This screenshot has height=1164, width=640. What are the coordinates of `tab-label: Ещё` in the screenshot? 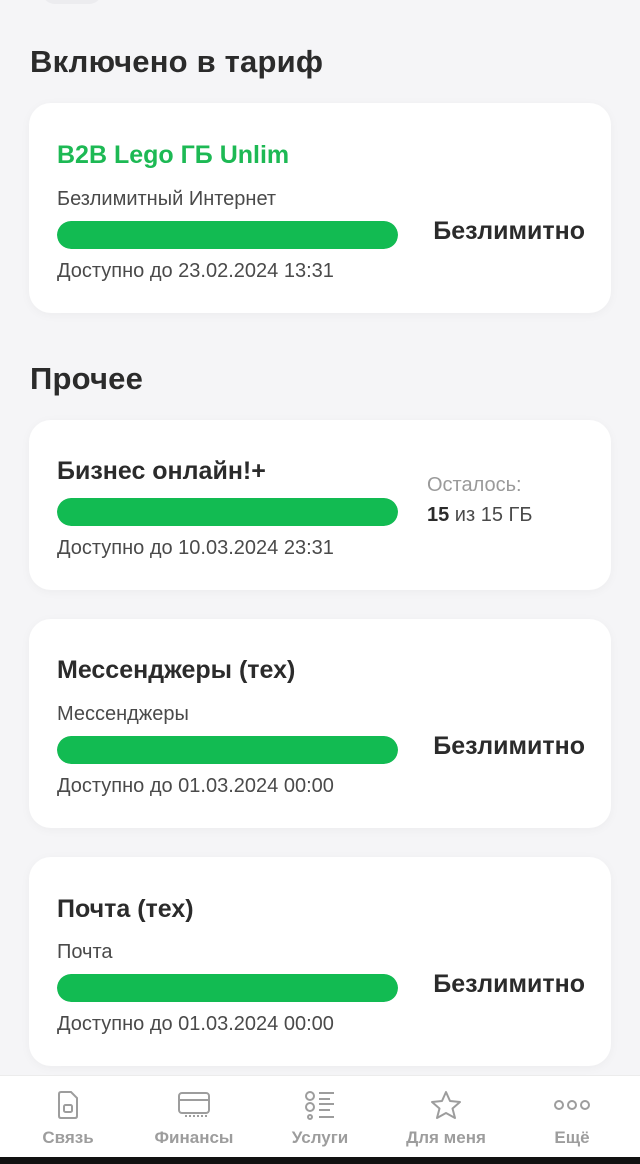 It's located at (572, 1137).